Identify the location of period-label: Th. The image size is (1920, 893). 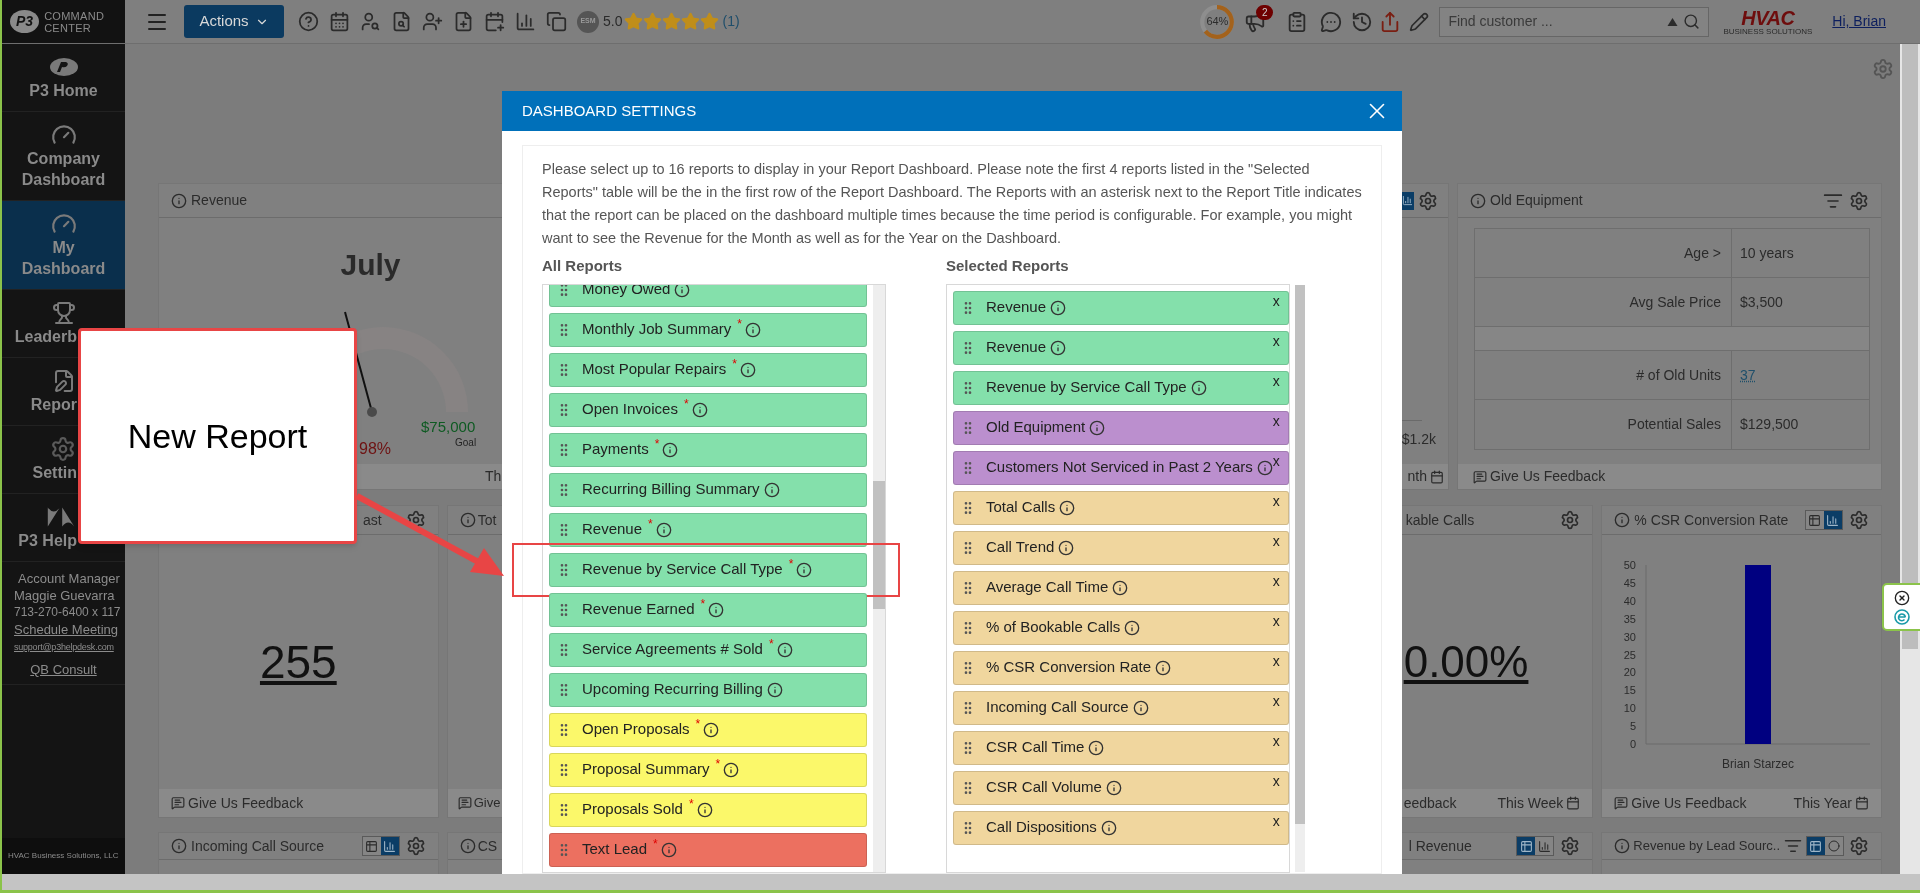
(493, 476).